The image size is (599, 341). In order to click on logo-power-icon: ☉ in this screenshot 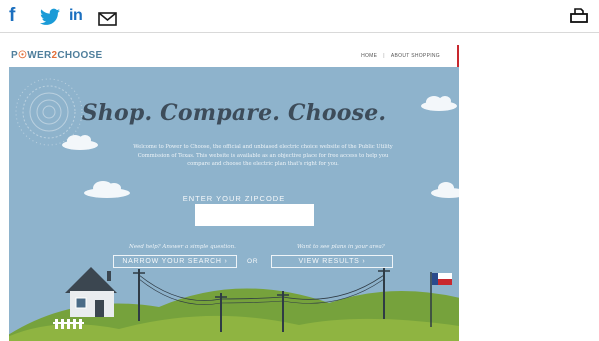, I will do `click(22, 55)`.